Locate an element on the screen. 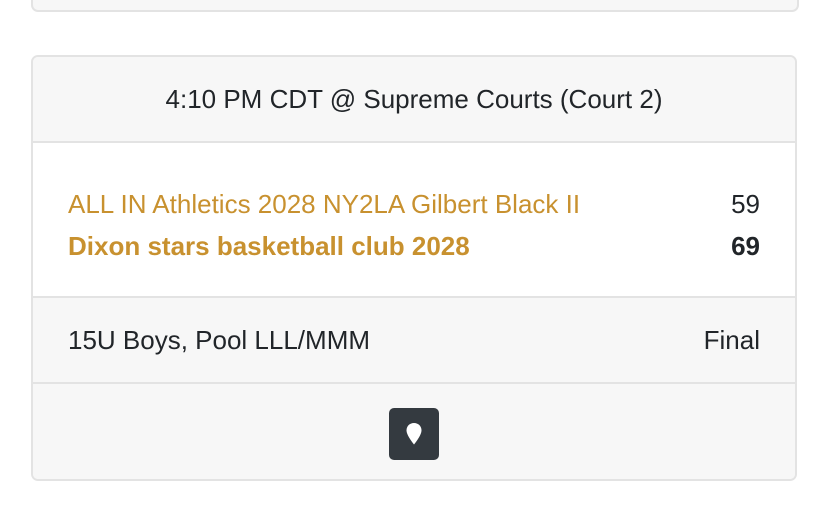 This screenshot has height=507, width=828. division-pool: 15U Boys, Pool LLL/MMM is located at coordinates (219, 339).